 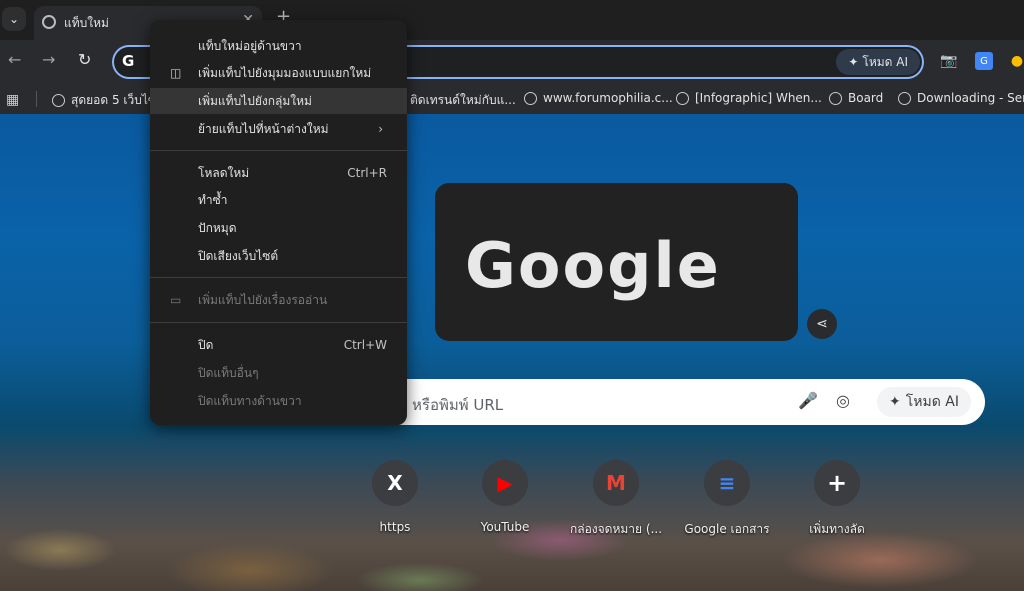 I want to click on menu-item-label: ย้ายแท็บไปที่หน้าต่างใหม่, so click(x=263, y=128).